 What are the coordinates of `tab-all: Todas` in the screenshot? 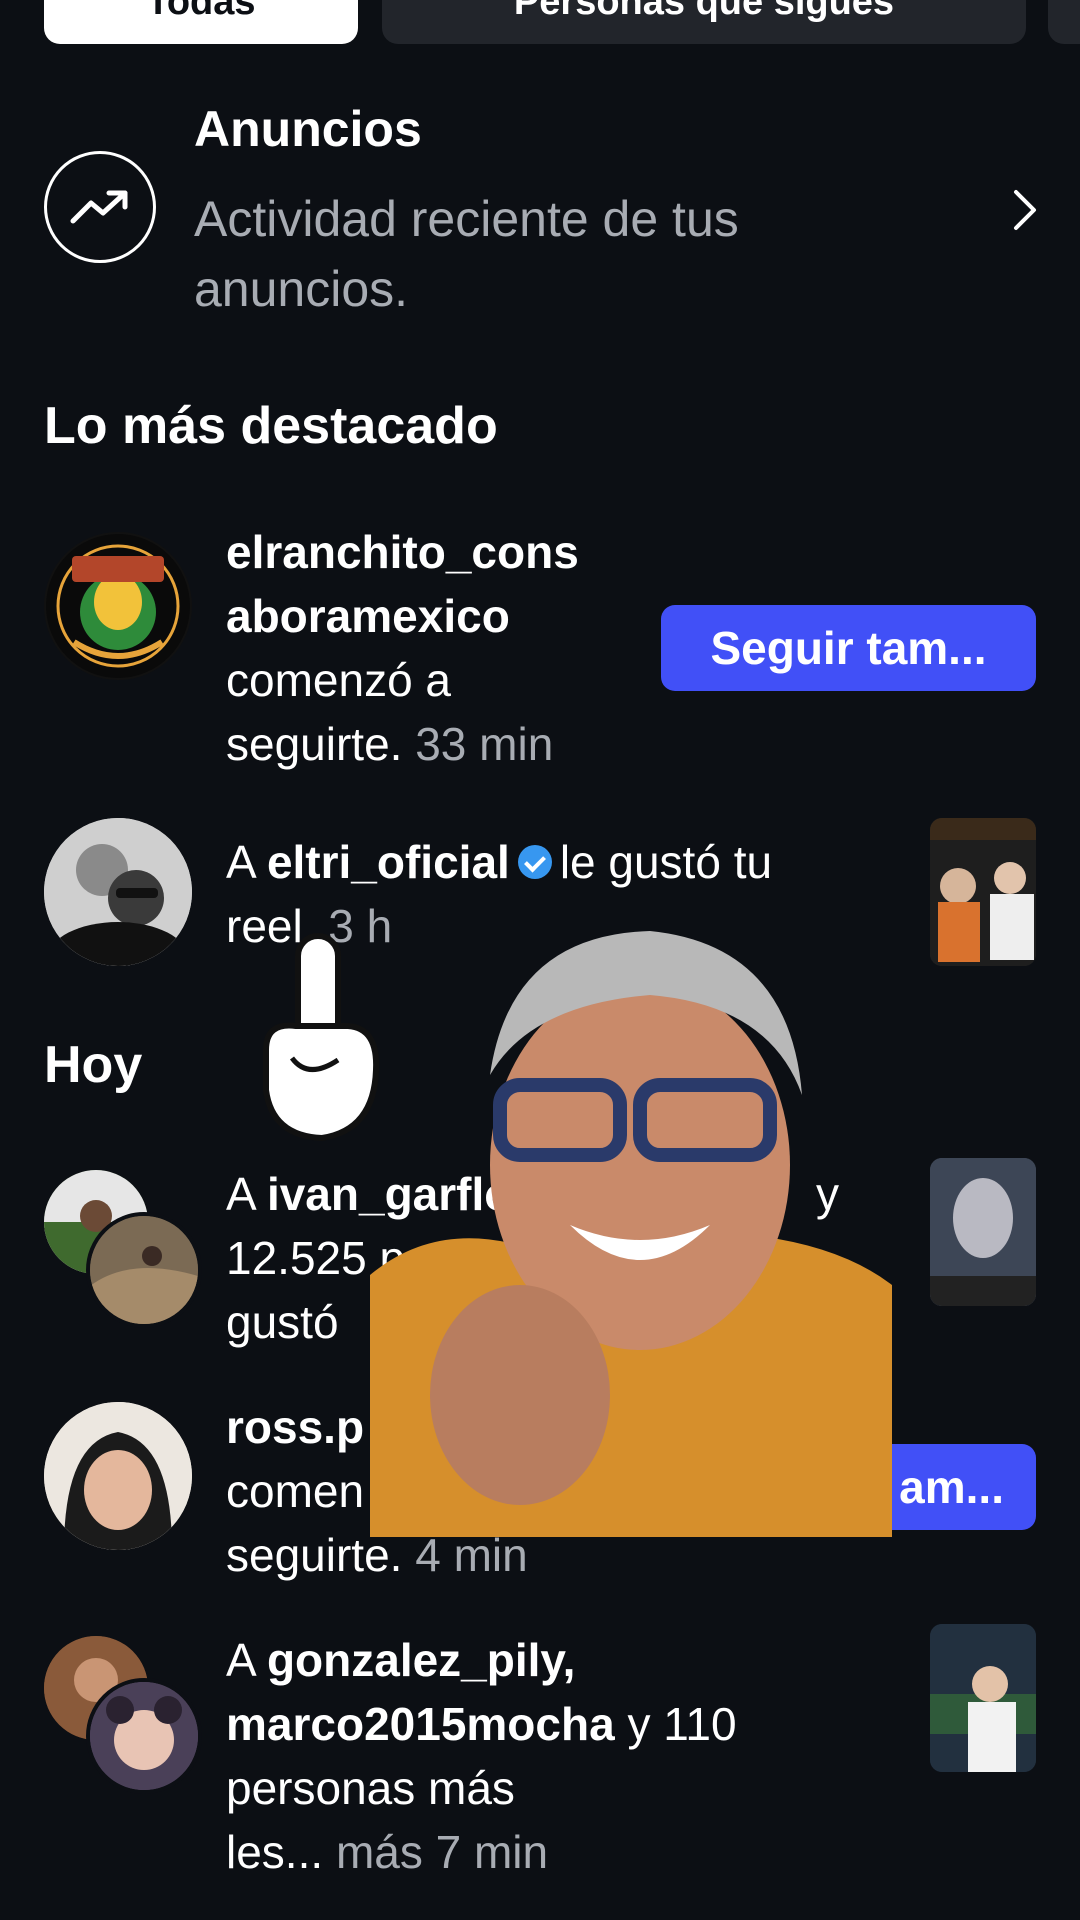 It's located at (201, 22).